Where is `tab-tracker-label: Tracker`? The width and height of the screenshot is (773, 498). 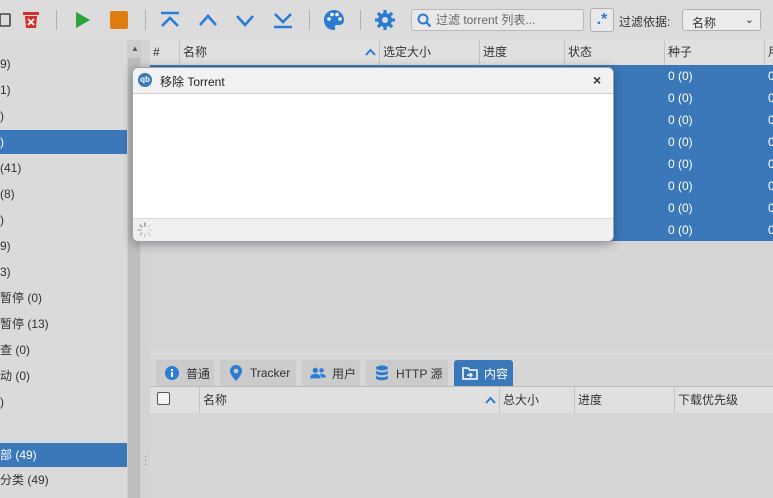 tab-tracker-label: Tracker is located at coordinates (270, 373).